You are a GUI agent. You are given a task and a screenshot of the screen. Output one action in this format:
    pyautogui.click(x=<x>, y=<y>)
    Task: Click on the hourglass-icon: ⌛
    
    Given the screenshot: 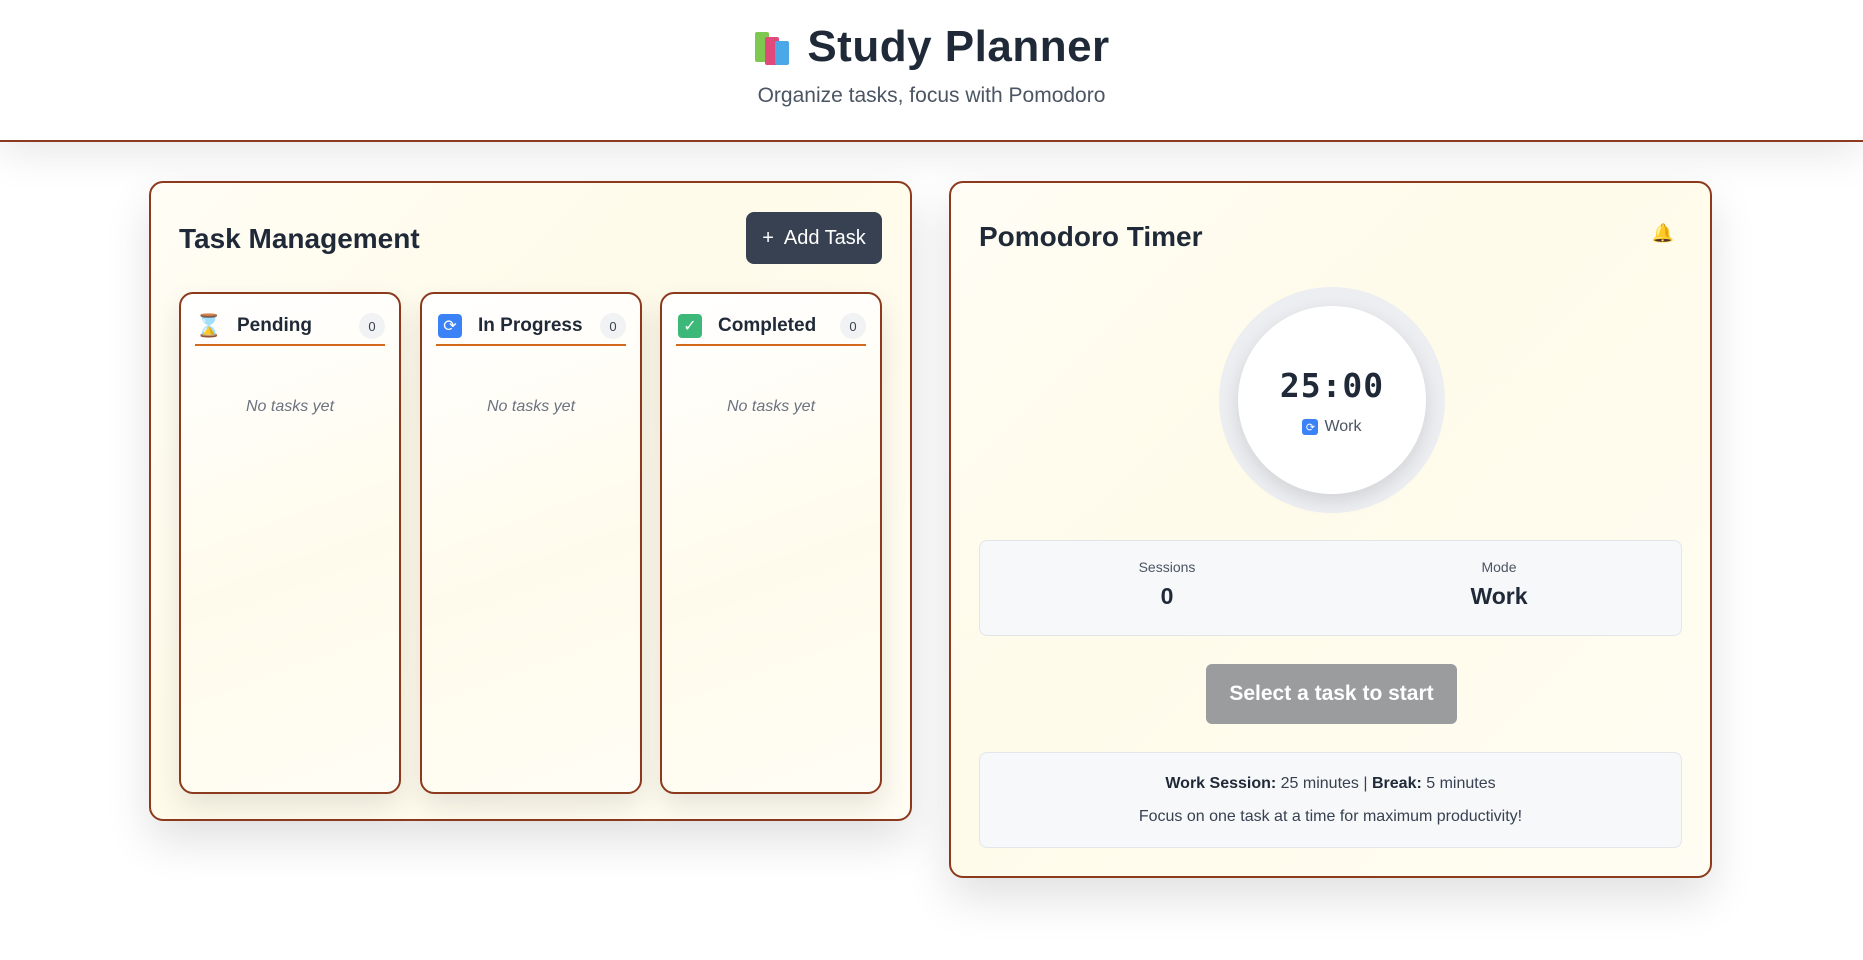 What is the action you would take?
    pyautogui.click(x=209, y=325)
    